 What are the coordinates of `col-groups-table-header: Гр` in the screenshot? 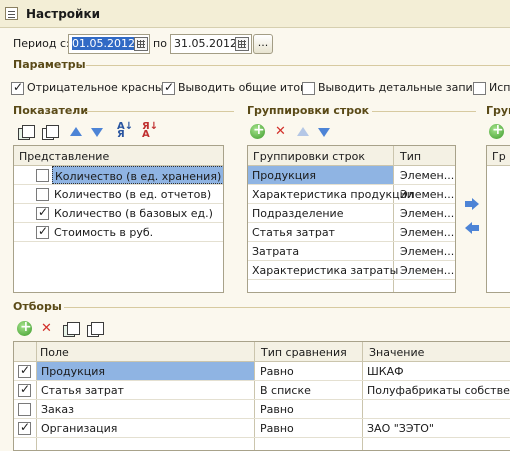 It's located at (498, 156).